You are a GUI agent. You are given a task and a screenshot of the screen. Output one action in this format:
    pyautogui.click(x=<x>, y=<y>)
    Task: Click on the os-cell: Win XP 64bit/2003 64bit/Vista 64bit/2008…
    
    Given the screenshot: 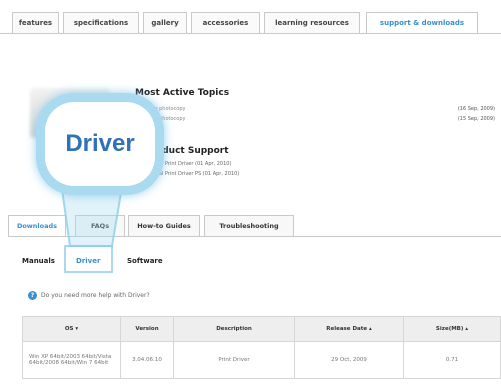 What is the action you would take?
    pyautogui.click(x=71, y=360)
    